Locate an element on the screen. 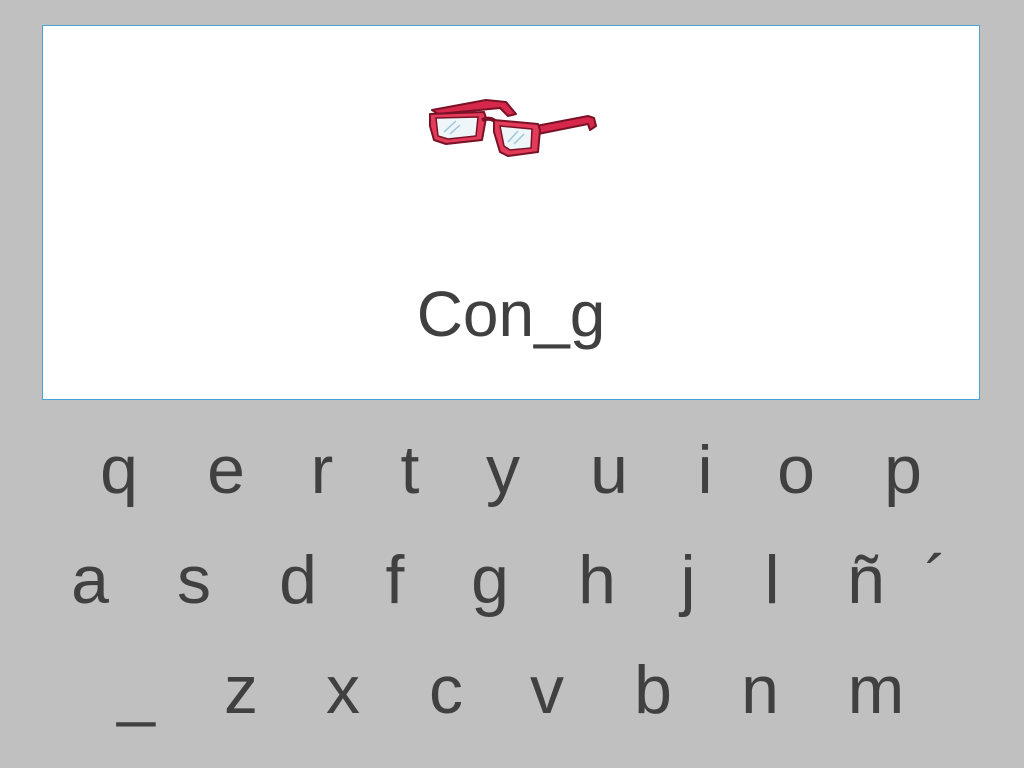  key-p: p is located at coordinates (903, 470).